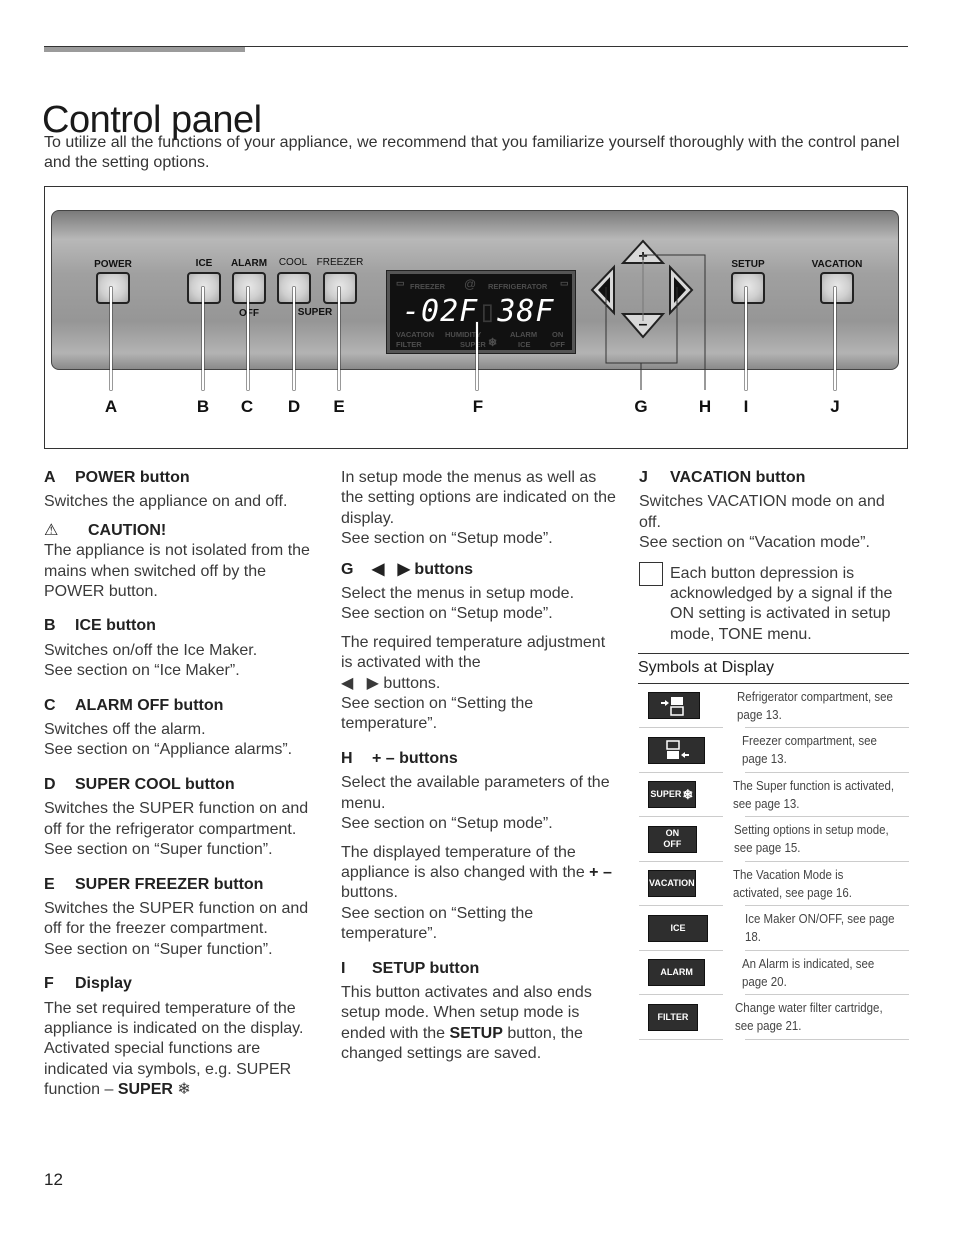 Image resolution: width=954 pixels, height=1235 pixels. What do you see at coordinates (651, 573) in the screenshot?
I see `note-icon` at bounding box center [651, 573].